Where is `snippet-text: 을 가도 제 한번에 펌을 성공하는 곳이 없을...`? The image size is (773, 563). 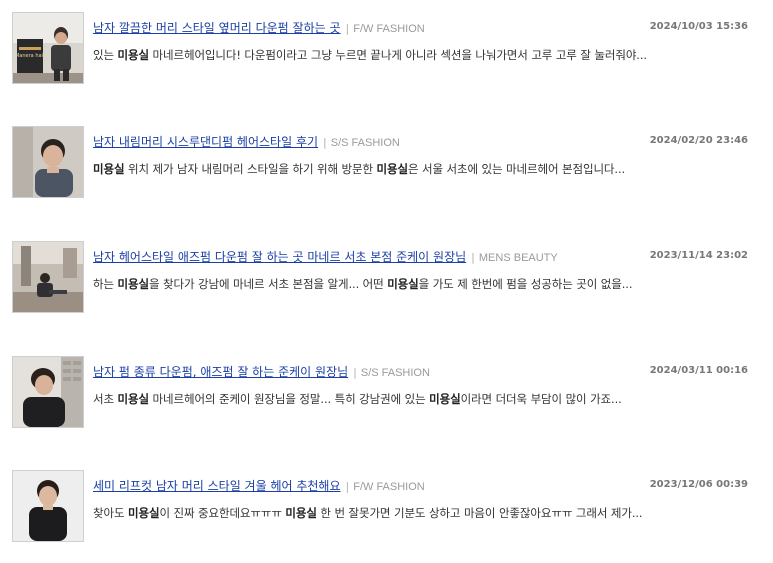
snippet-text: 을 가도 제 한번에 펌을 성공하는 곳이 없을... is located at coordinates (525, 284).